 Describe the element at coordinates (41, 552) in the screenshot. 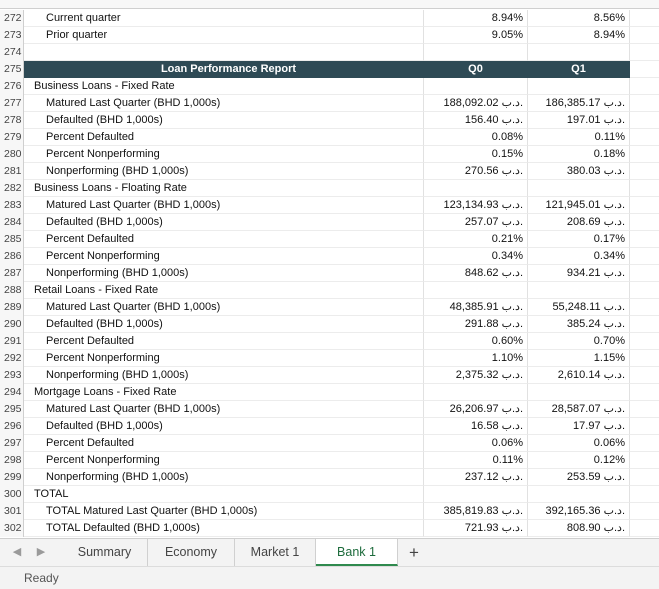

I see `next-sheet-icon: ▶` at that location.